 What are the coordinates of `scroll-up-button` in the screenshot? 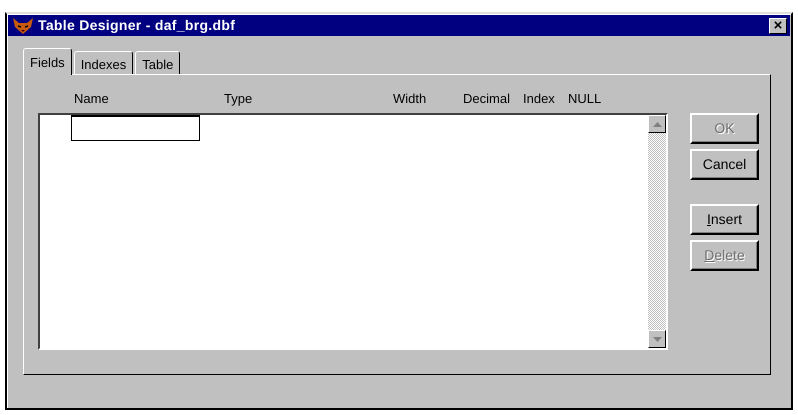 It's located at (657, 124).